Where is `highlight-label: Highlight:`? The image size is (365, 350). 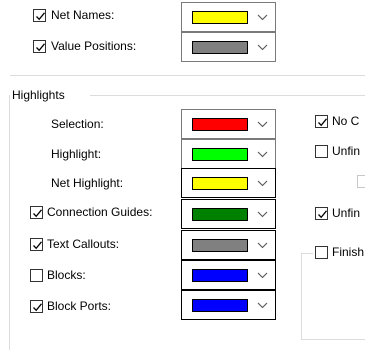 highlight-label: Highlight: is located at coordinates (76, 154).